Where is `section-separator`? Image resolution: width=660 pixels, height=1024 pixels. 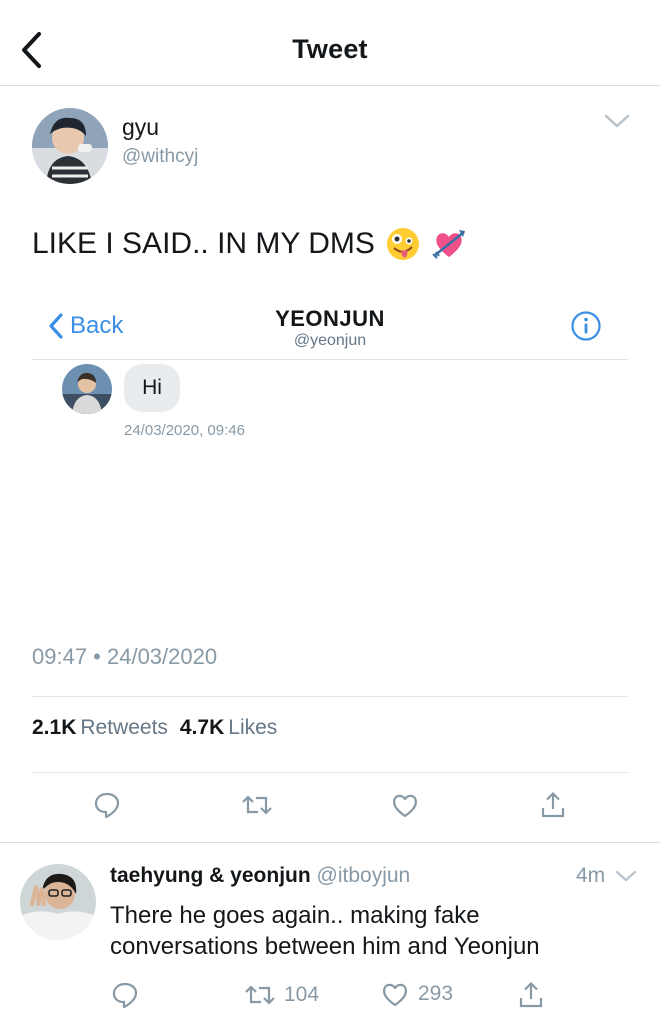 section-separator is located at coordinates (330, 842).